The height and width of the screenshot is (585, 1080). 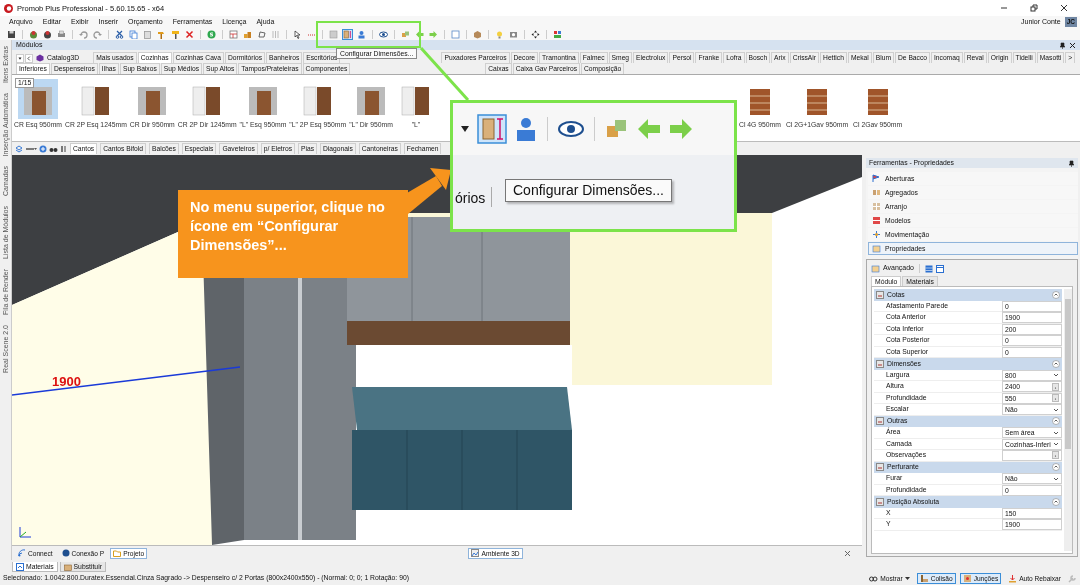 What do you see at coordinates (876, 178) in the screenshot?
I see `flag-icon` at bounding box center [876, 178].